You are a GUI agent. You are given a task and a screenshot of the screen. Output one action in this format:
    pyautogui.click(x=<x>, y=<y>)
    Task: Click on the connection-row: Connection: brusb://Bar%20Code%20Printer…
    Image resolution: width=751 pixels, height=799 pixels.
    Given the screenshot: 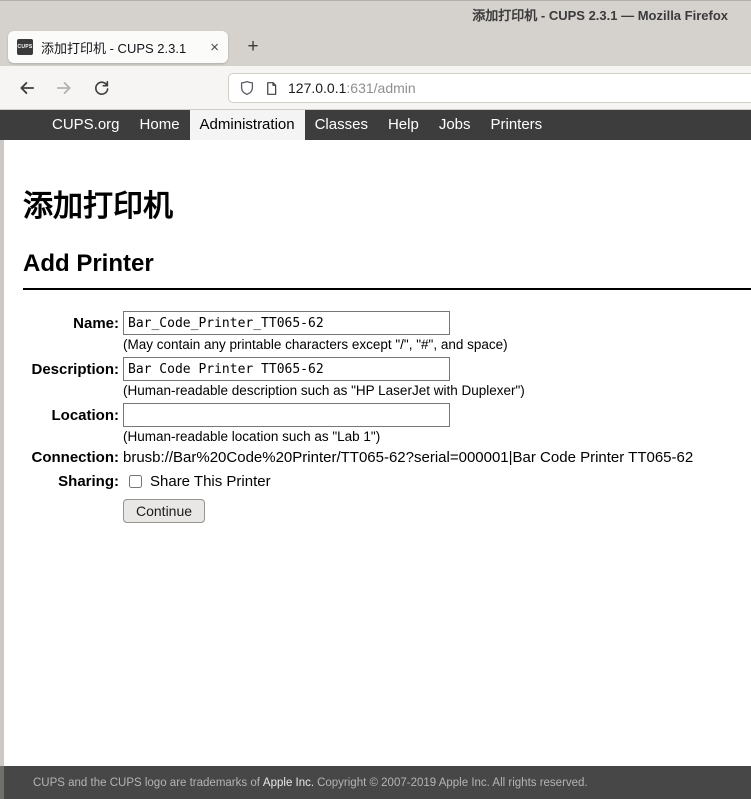 What is the action you would take?
    pyautogui.click(x=387, y=457)
    